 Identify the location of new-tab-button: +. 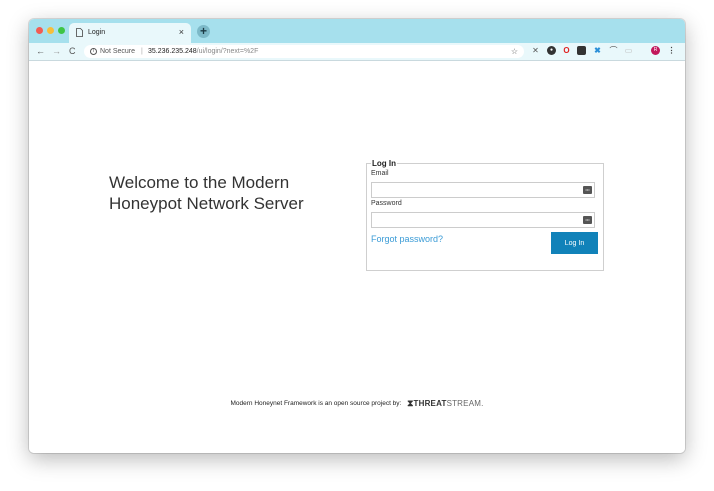
(203, 31).